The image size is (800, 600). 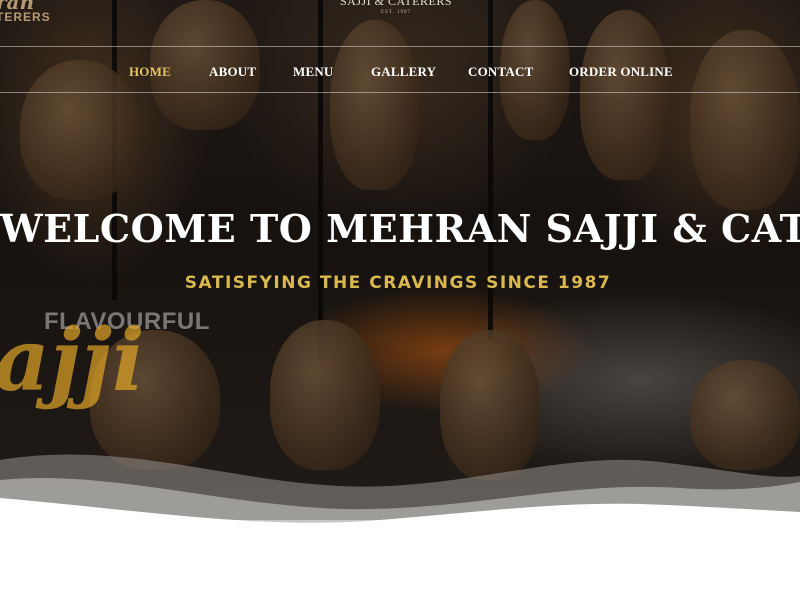 I want to click on hero-headline: WELCOME TO MEHRAN SAJJI & CATERERS, so click(x=400, y=228).